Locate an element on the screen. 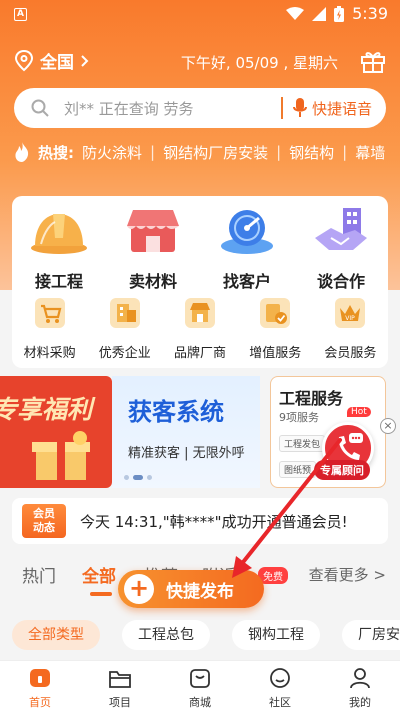  folder-icon is located at coordinates (120, 679).